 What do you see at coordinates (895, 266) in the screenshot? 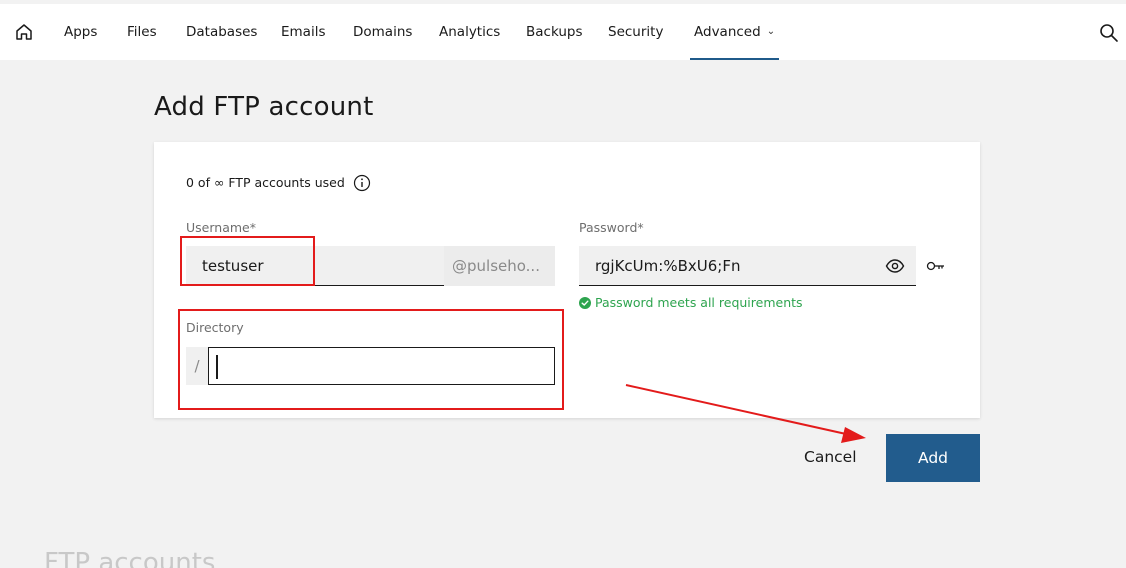
I see `eye-icon` at bounding box center [895, 266].